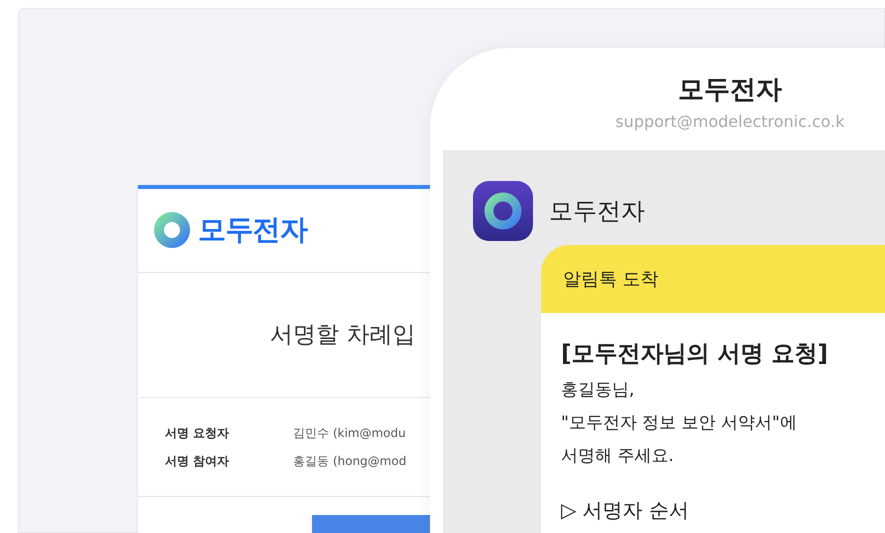 This screenshot has height=533, width=885. What do you see at coordinates (695, 354) in the screenshot?
I see `message-title: [모두전자님의 서명 요청]` at bounding box center [695, 354].